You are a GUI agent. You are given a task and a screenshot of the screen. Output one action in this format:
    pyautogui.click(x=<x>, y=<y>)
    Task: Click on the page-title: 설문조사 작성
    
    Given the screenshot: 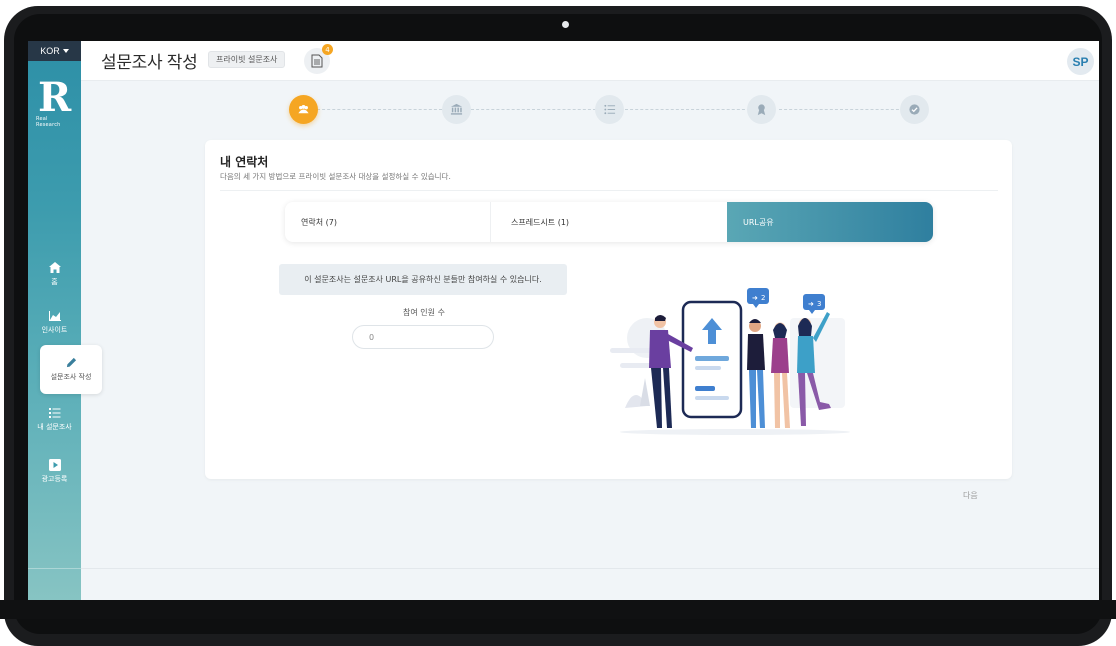 What is the action you would take?
    pyautogui.click(x=149, y=62)
    